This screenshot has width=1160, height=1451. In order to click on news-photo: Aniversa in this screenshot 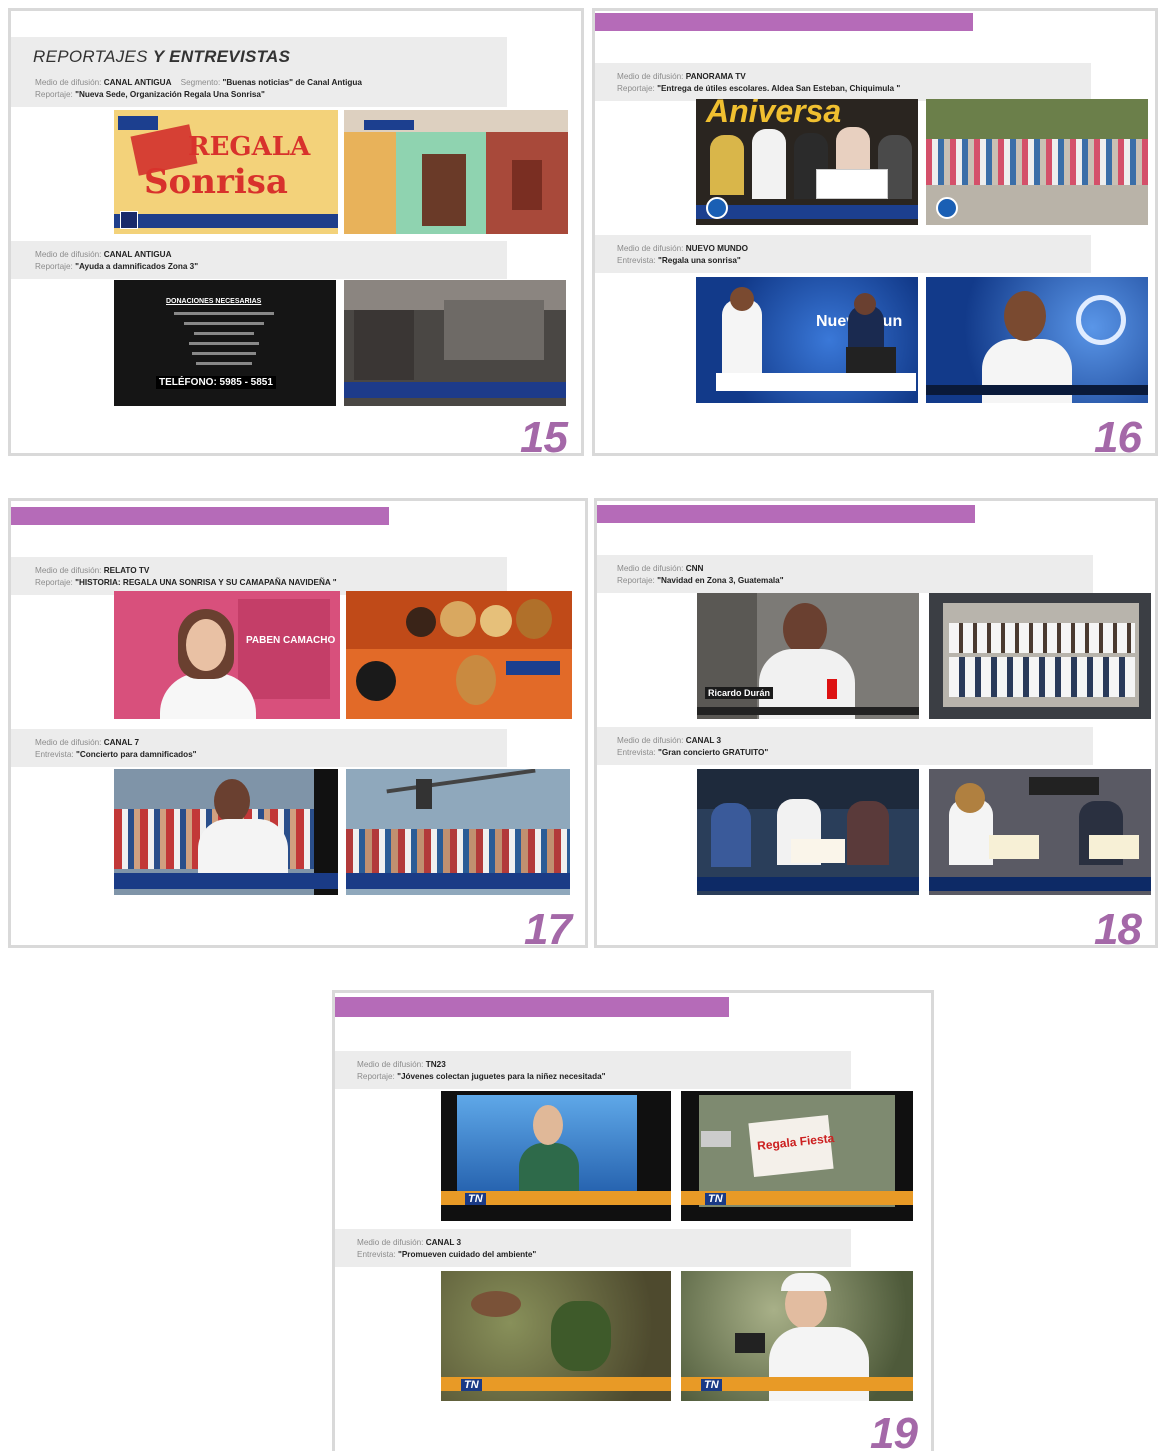, I will do `click(807, 162)`.